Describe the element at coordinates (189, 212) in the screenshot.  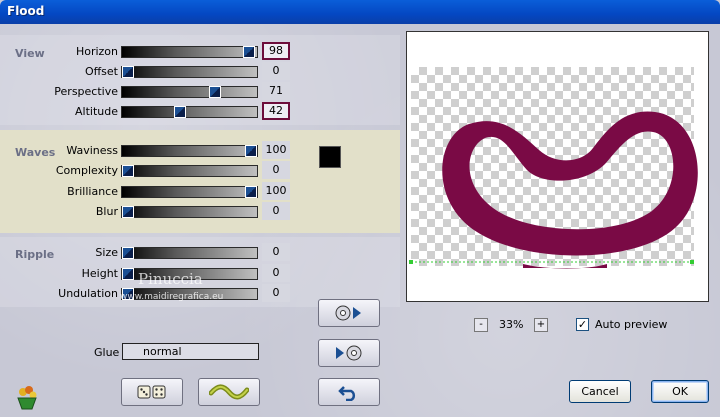
I see `waves-blur-slider` at that location.